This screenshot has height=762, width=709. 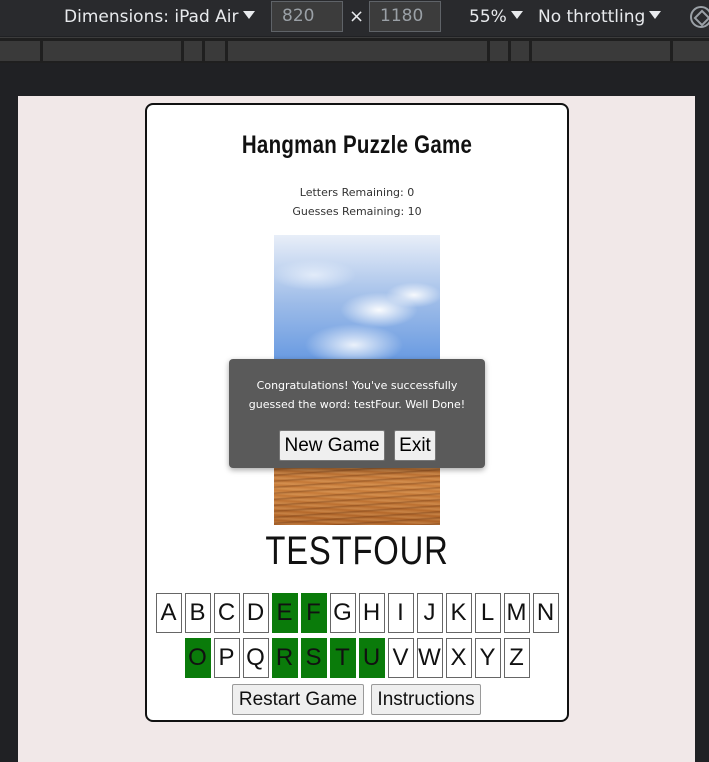 What do you see at coordinates (357, 551) in the screenshot?
I see `guessed-word: TESTFOUR` at bounding box center [357, 551].